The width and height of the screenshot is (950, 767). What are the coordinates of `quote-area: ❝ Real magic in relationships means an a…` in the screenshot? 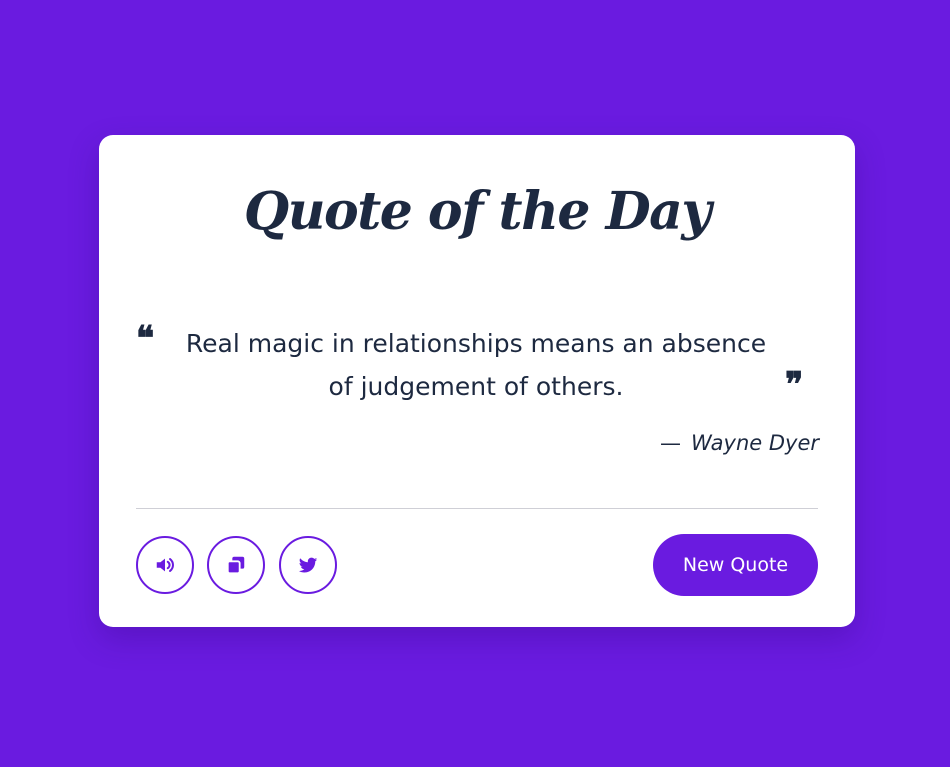 It's located at (477, 363).